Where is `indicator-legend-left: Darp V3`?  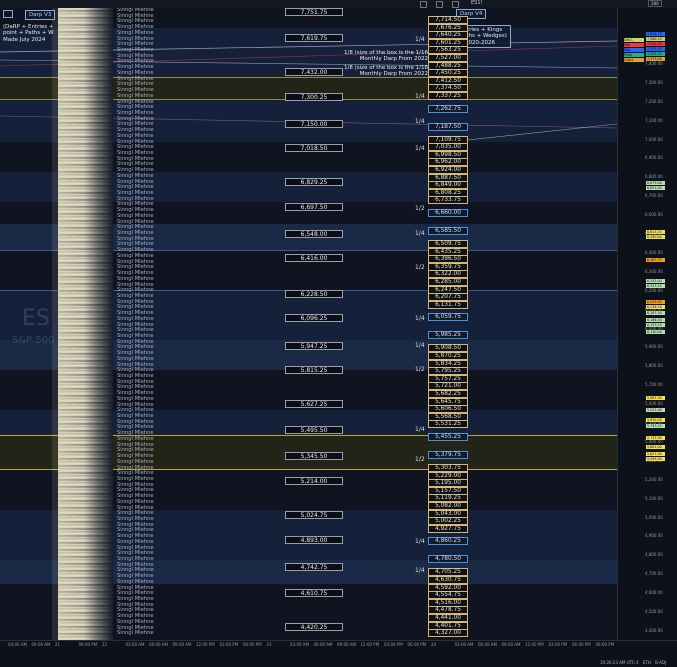
indicator-legend-left: Darp V3 is located at coordinates (29, 14).